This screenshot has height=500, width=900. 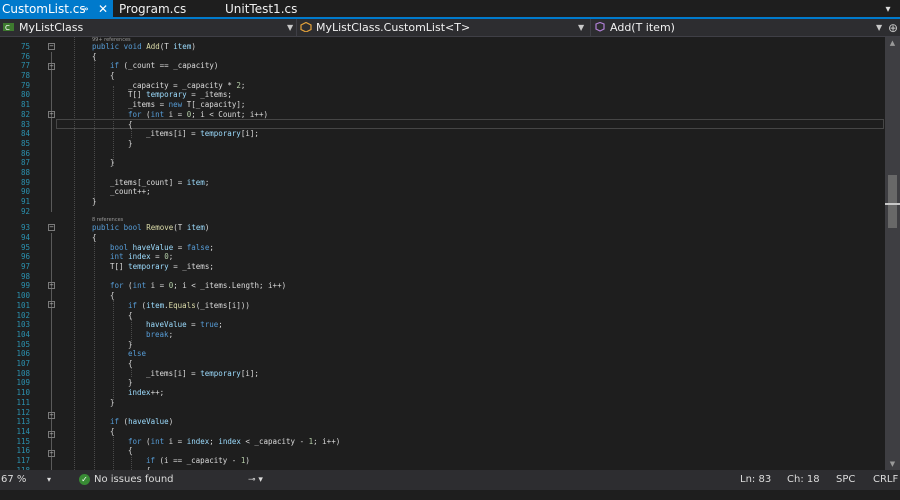 I want to click on line-number: 112, so click(x=23, y=412).